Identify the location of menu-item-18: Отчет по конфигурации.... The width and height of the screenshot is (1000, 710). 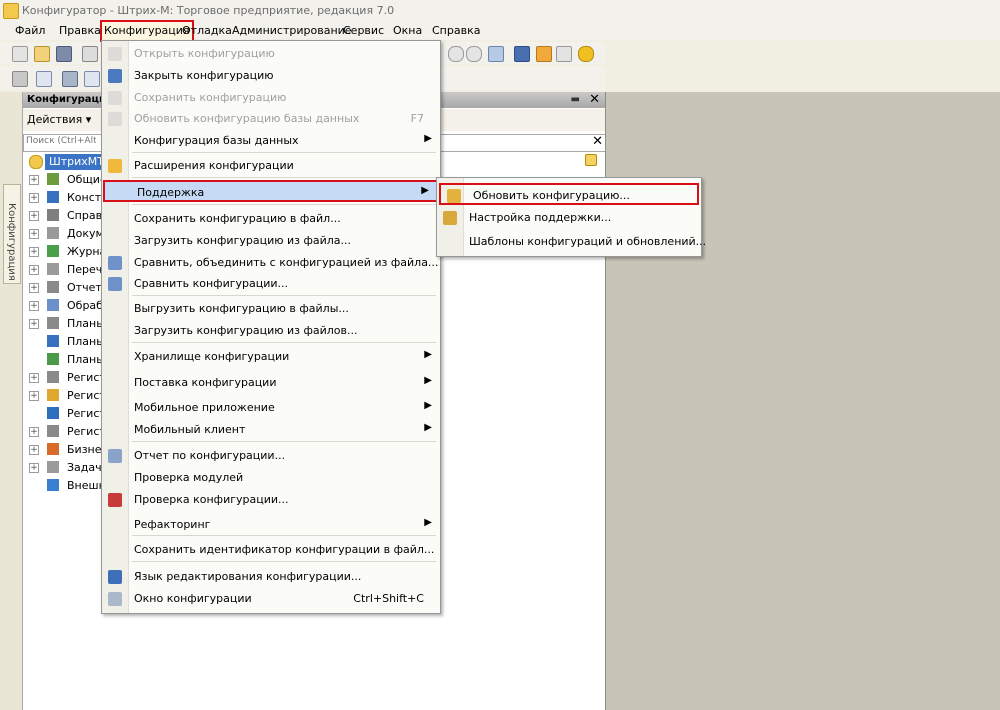
(271, 456).